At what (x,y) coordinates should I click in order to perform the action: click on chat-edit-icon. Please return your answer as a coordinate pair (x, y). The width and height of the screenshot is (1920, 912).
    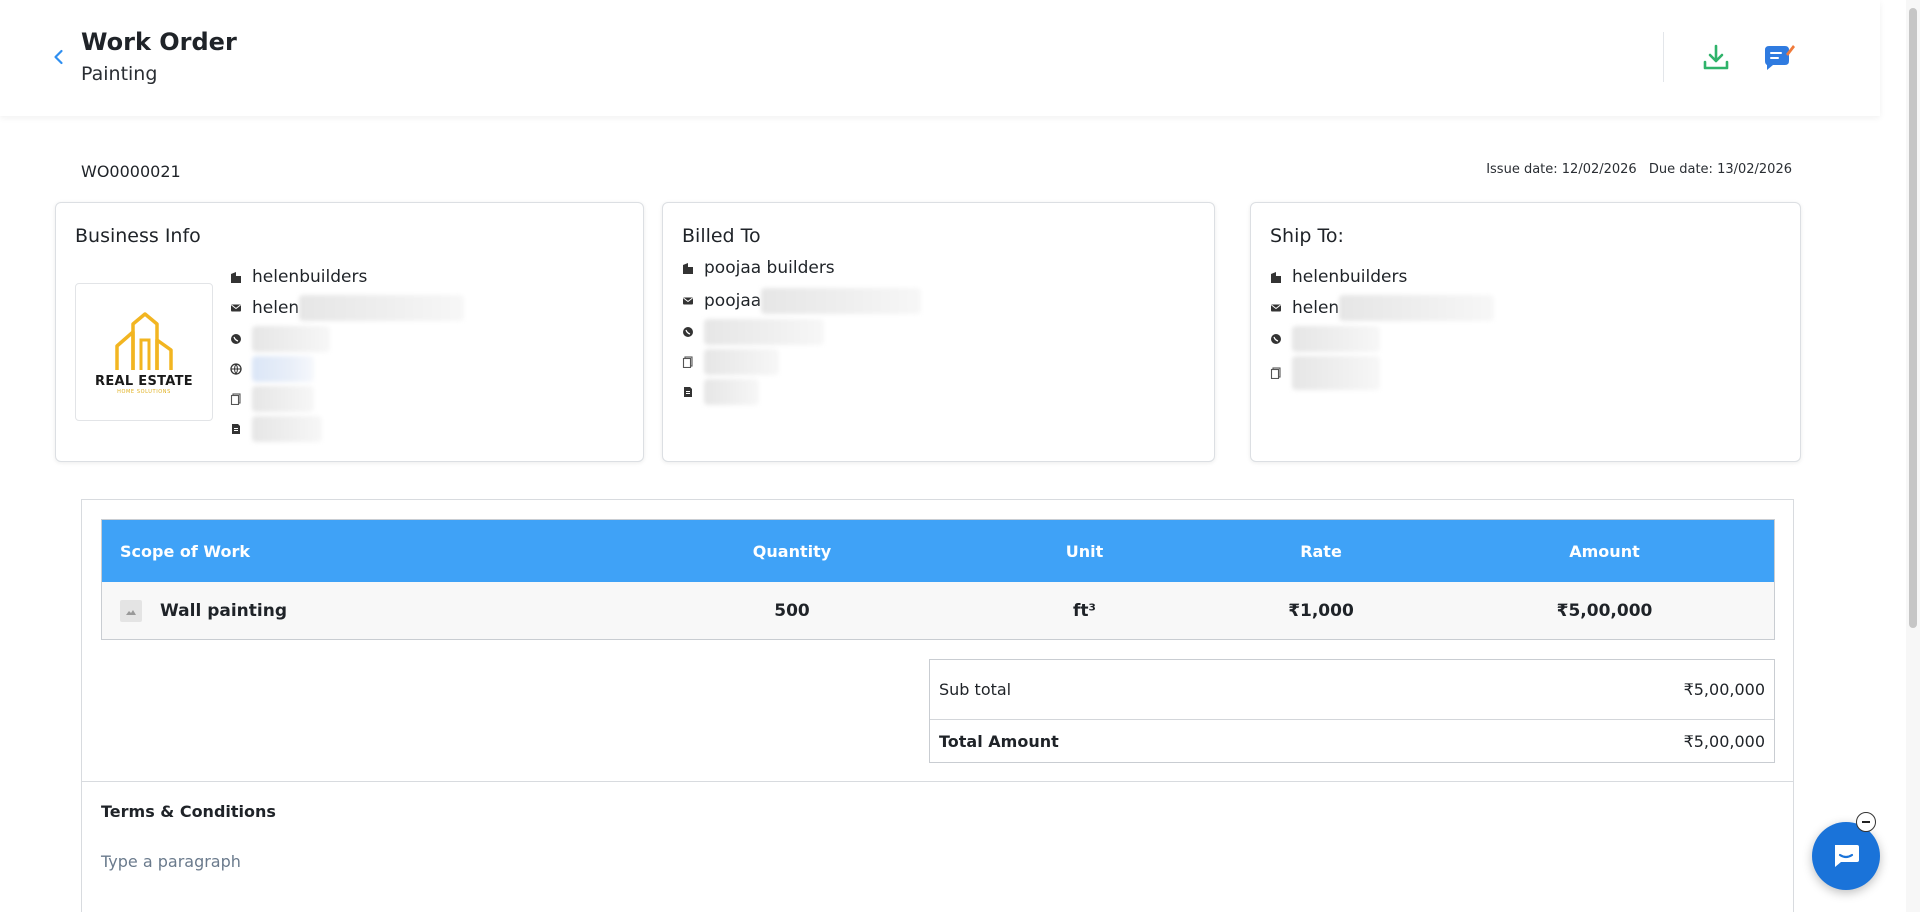
    Looking at the image, I should click on (1780, 57).